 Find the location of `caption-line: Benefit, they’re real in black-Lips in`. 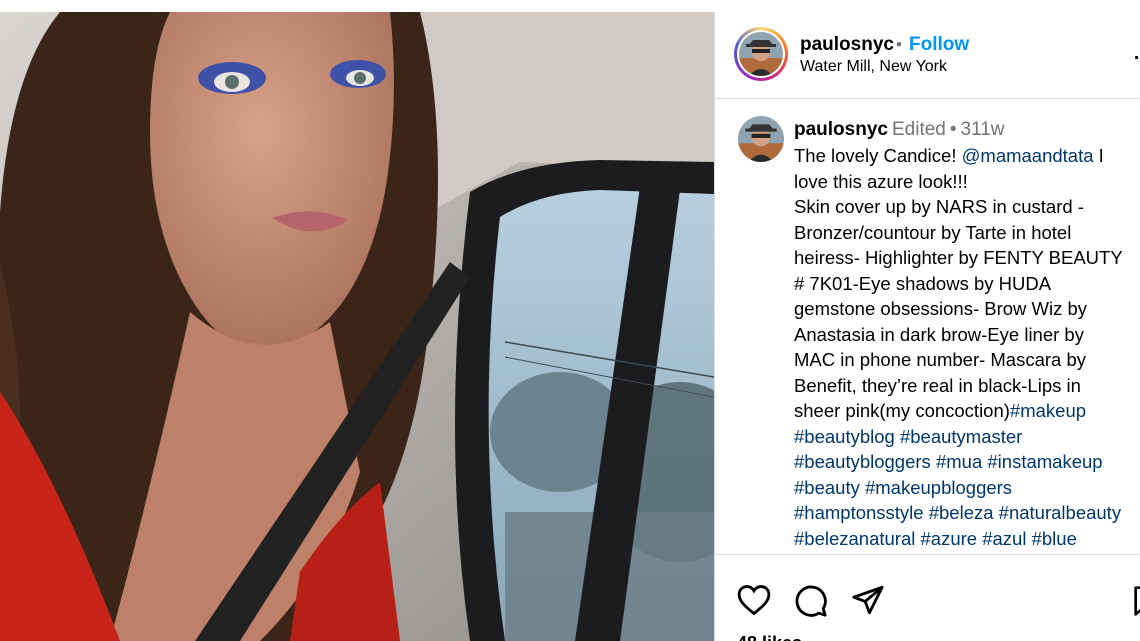

caption-line: Benefit, they’re real in black-Lips in is located at coordinates (937, 385).